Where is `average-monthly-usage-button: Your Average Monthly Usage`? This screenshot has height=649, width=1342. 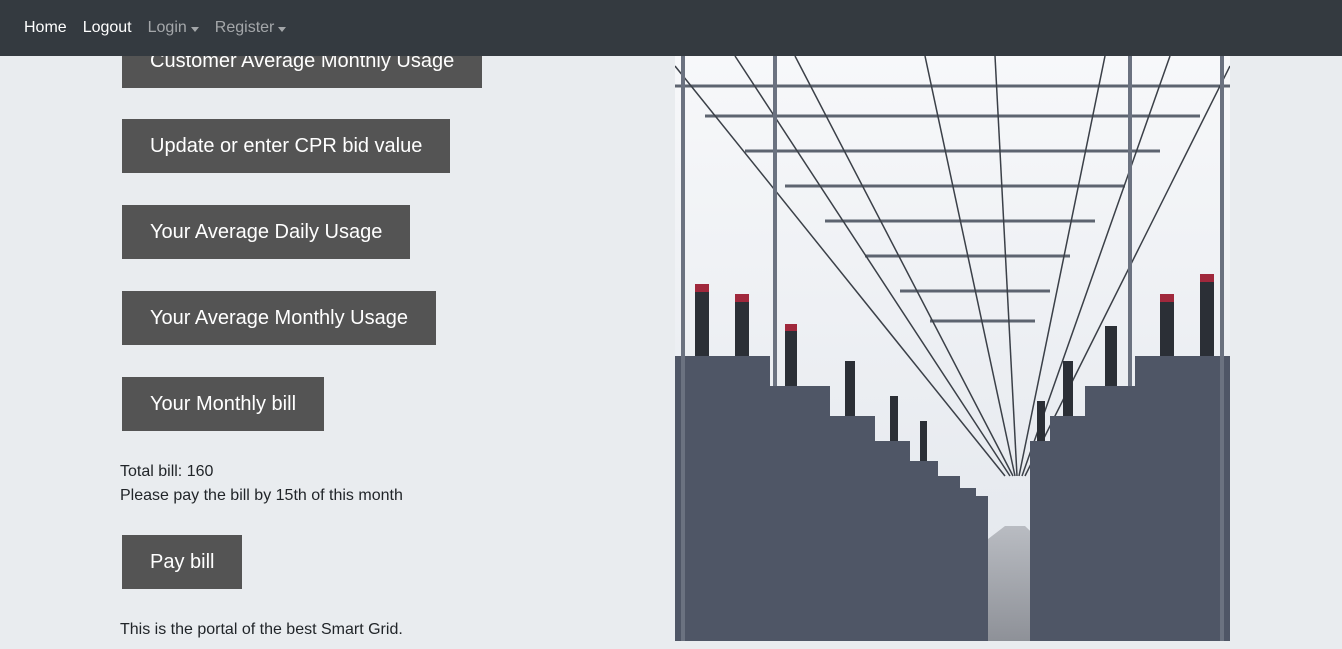
average-monthly-usage-button: Your Average Monthly Usage is located at coordinates (279, 318).